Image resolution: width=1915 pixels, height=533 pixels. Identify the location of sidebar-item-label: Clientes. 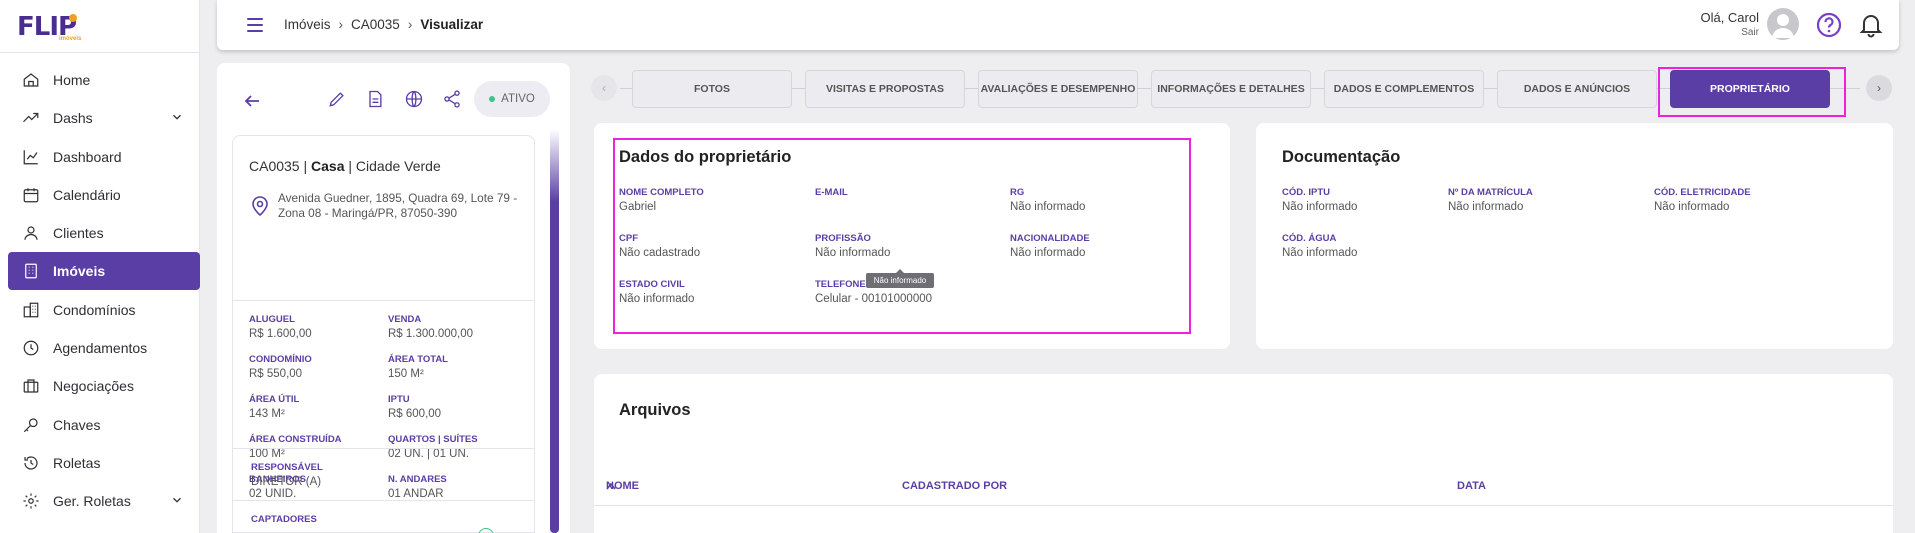
(78, 233).